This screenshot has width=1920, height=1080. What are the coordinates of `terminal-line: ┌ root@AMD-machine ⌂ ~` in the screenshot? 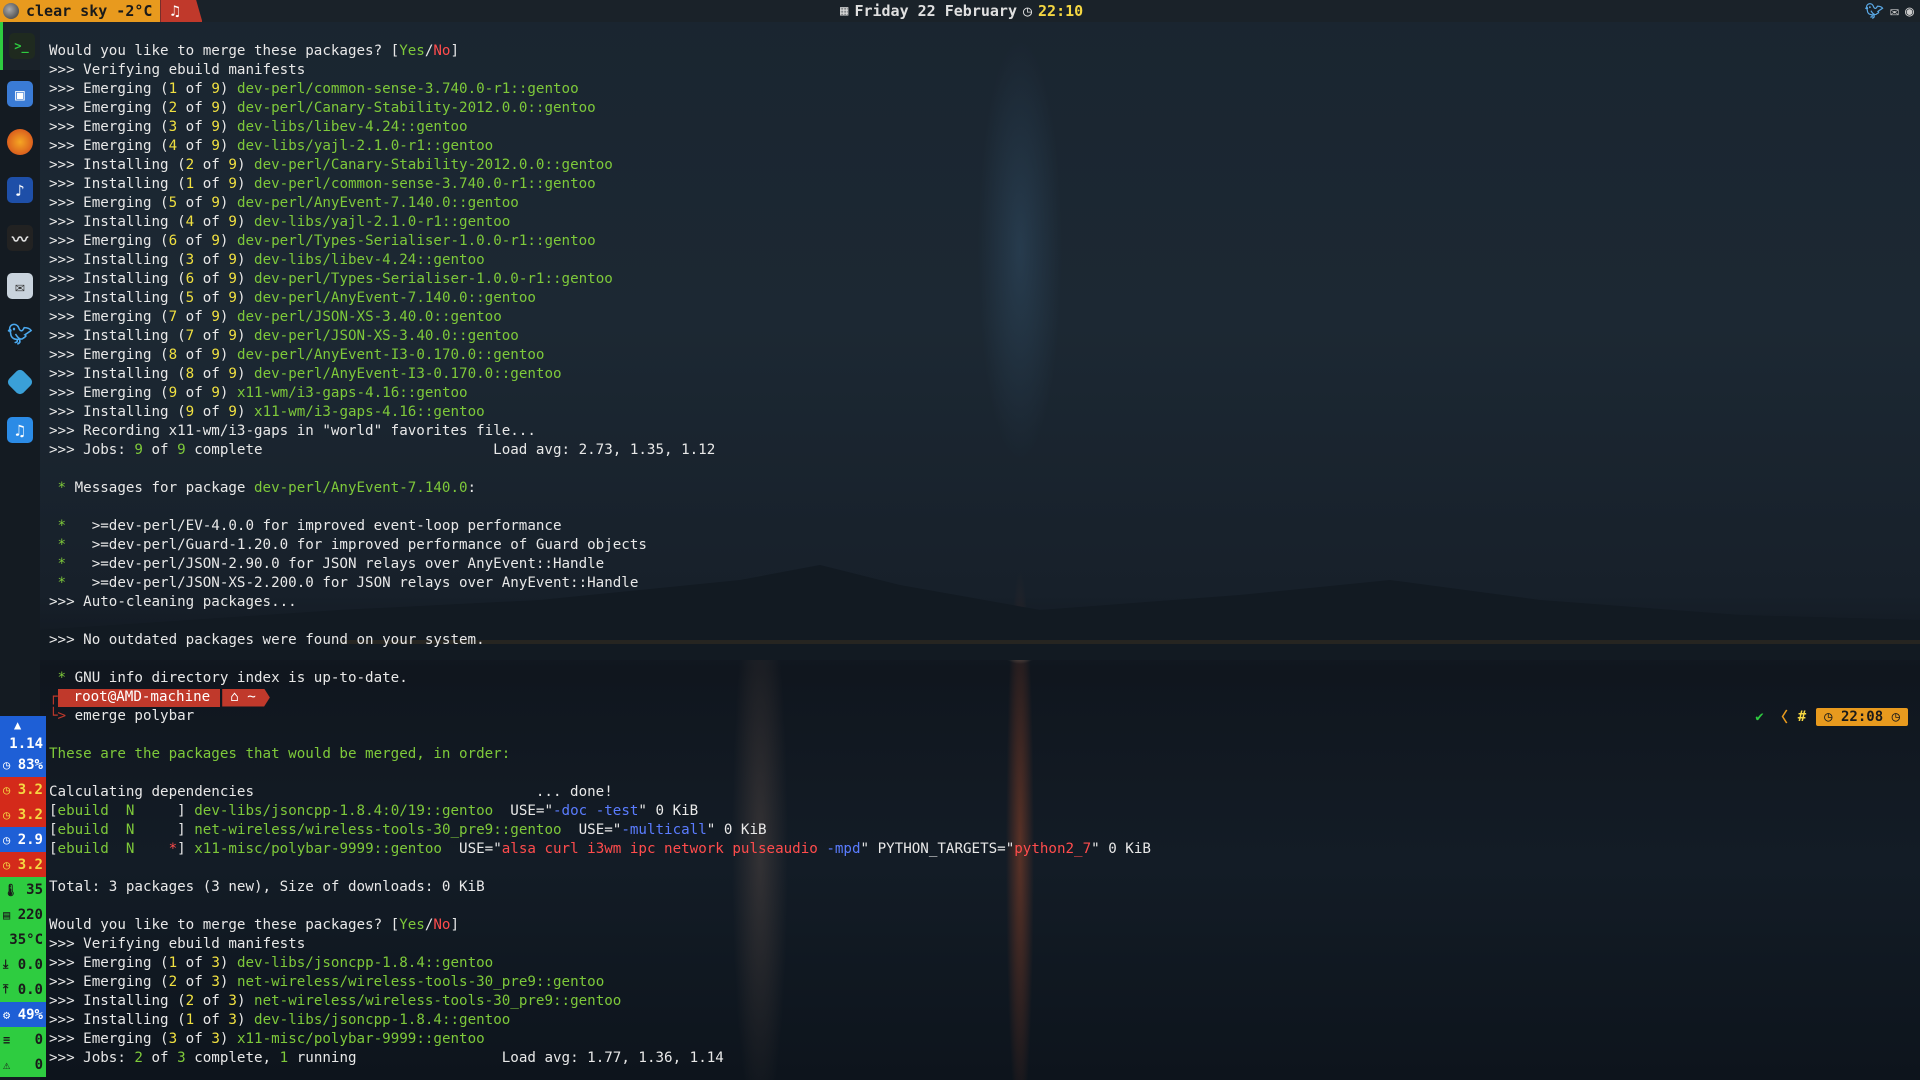 It's located at (979, 697).